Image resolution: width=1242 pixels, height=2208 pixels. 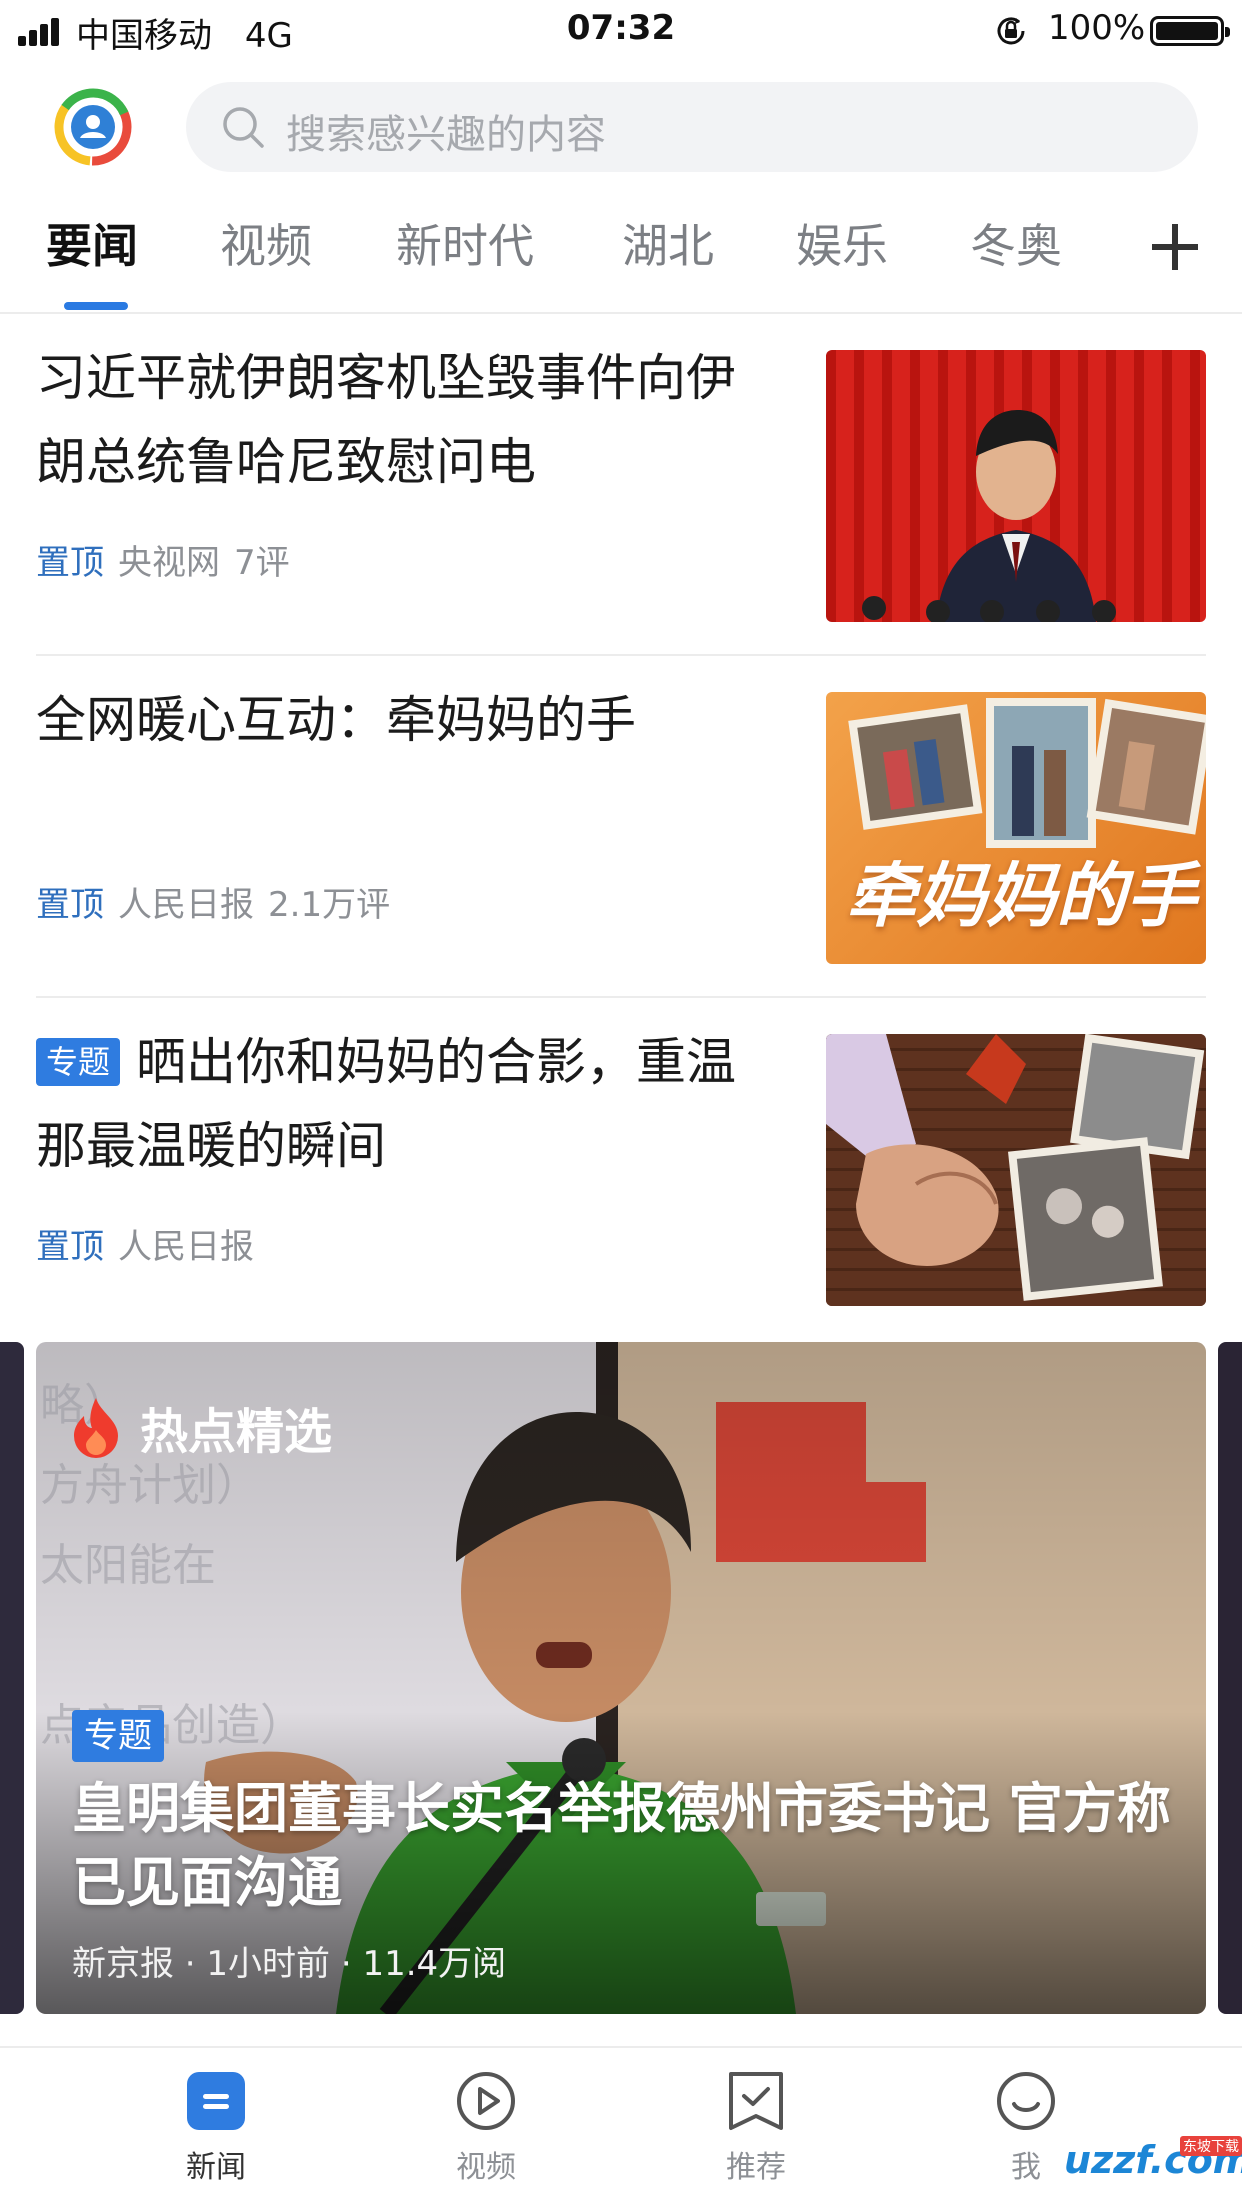 I want to click on news-item: 全网暖心互动：牵妈妈的手 置顶 人民日报 2.1万评 牵妈妈的手, so click(x=621, y=821).